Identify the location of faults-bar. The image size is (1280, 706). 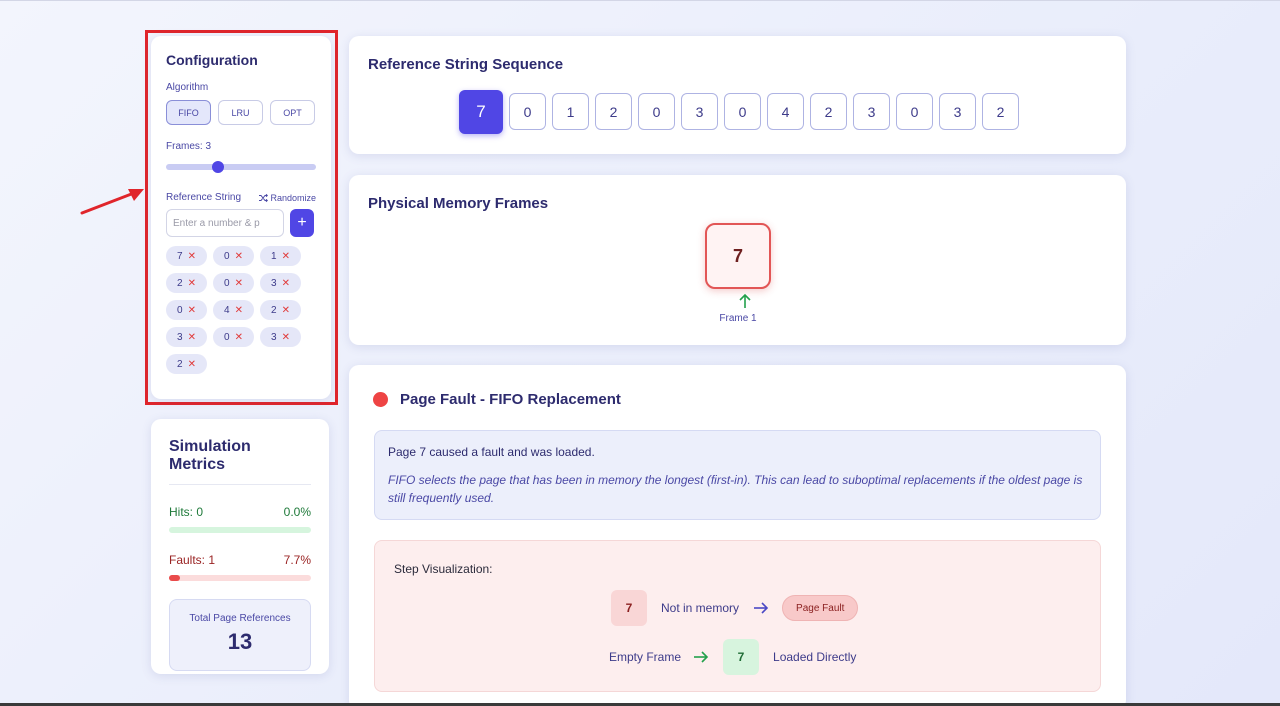
(240, 578).